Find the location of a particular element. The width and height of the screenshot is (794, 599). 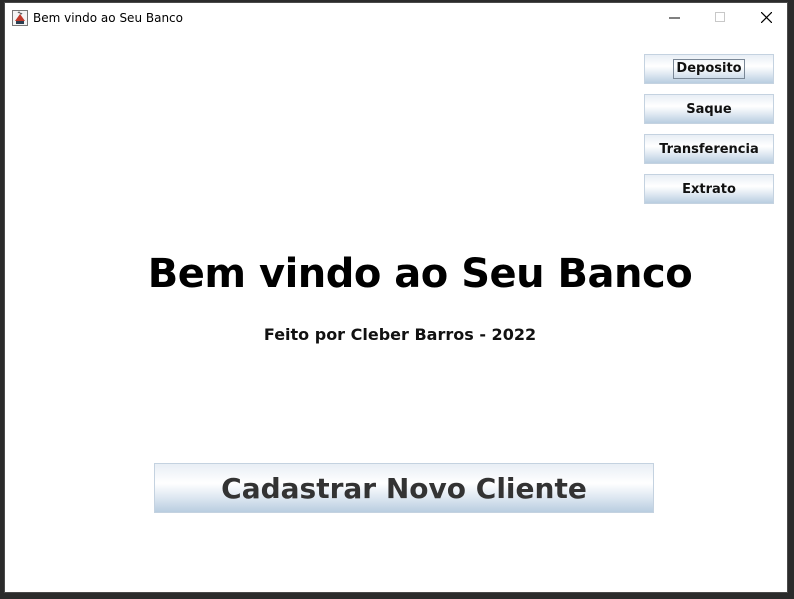

window-title: Bem vindo ao Seu Banco is located at coordinates (108, 18).